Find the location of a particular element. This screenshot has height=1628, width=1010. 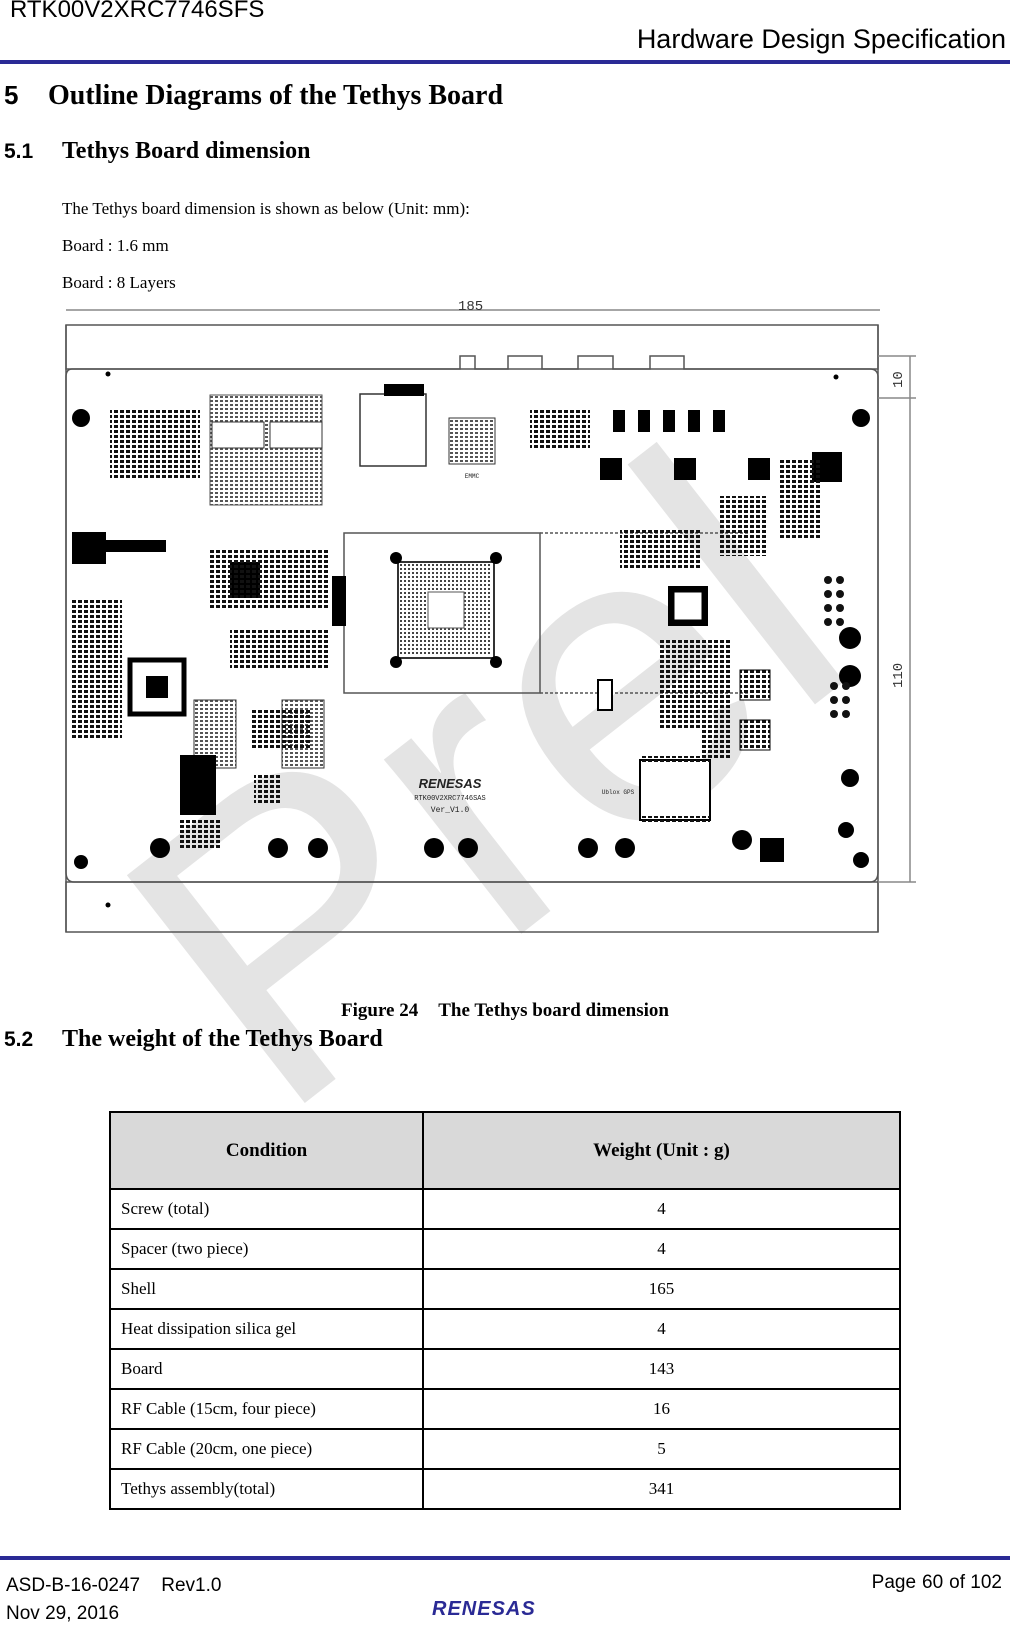

footer-rule is located at coordinates (505, 1558).